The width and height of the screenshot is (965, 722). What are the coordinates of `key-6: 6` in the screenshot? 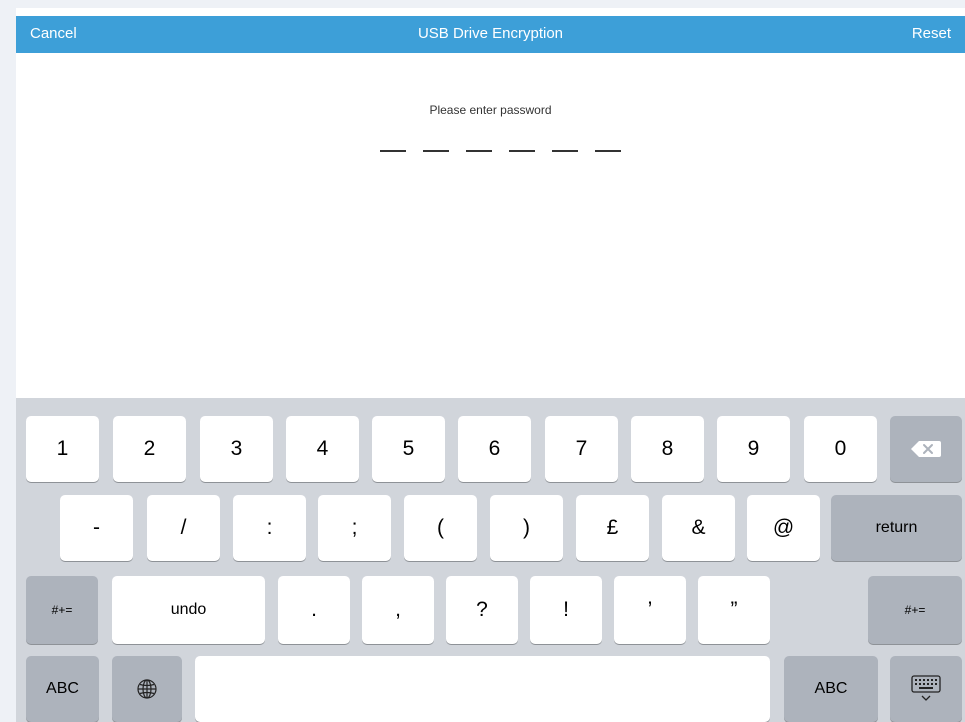 It's located at (494, 449).